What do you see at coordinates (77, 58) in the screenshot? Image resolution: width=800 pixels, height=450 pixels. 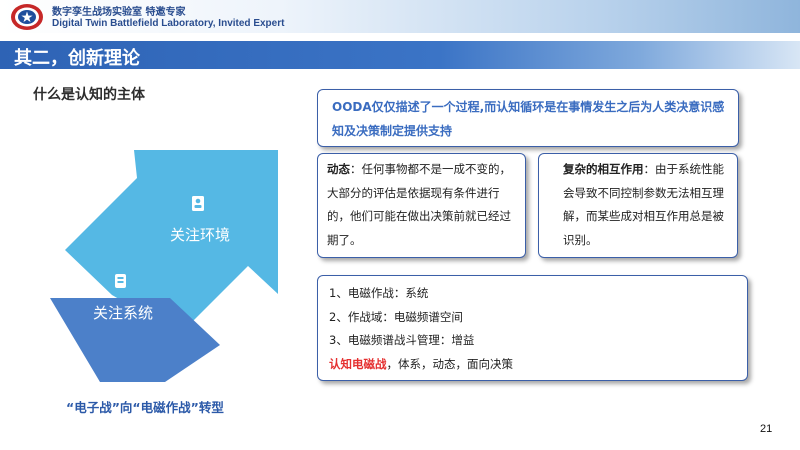 I see `section-title: 其二，创新理论` at bounding box center [77, 58].